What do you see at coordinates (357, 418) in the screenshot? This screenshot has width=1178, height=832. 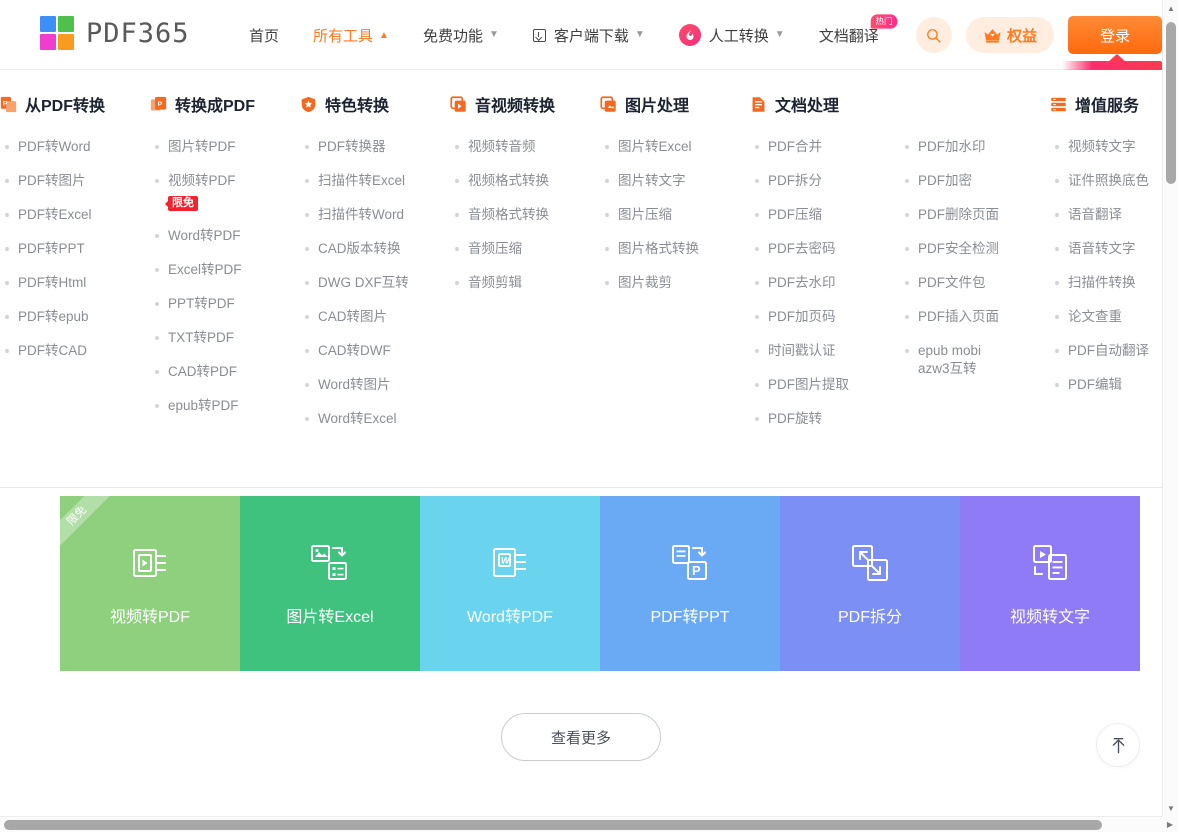 I see `mega-menu-item-label: Word转Excel` at bounding box center [357, 418].